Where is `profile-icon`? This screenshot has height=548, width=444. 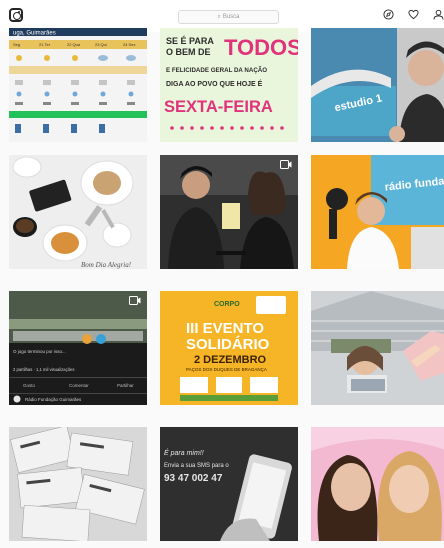 profile-icon is located at coordinates (438, 14).